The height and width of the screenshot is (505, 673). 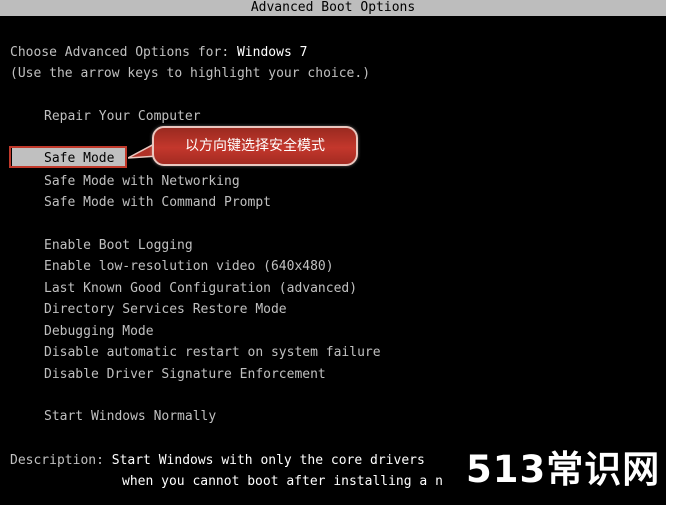 What do you see at coordinates (333, 8) in the screenshot?
I see `window-title: Advanced Boot Options` at bounding box center [333, 8].